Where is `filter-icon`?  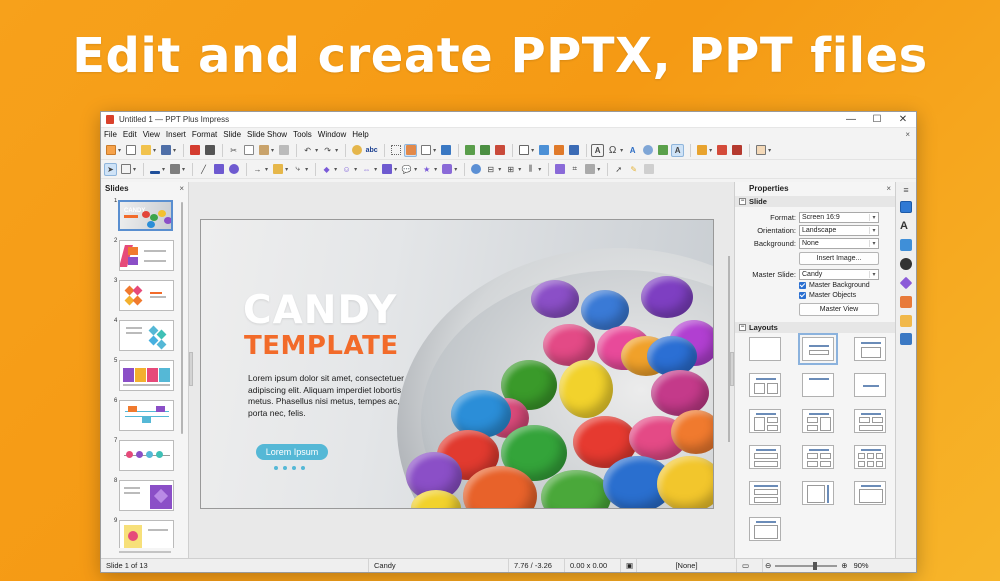 filter-icon is located at coordinates (589, 169).